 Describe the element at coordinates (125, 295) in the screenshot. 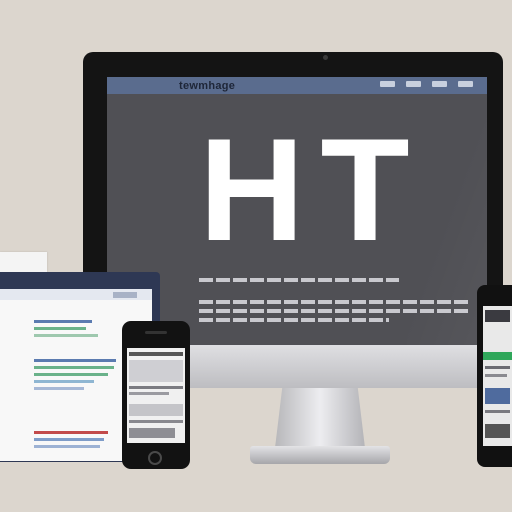

I see `laptop-tab` at that location.